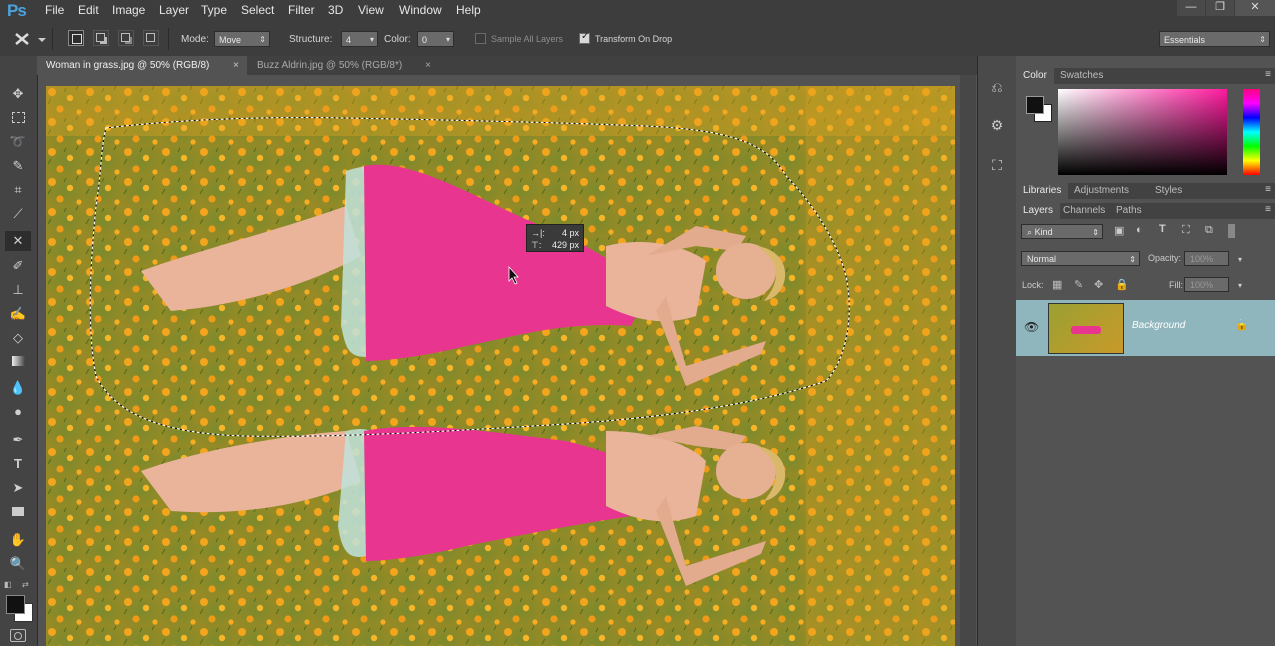 The width and height of the screenshot is (1275, 646). What do you see at coordinates (1220, 8) in the screenshot?
I see `restore-button: ❐` at bounding box center [1220, 8].